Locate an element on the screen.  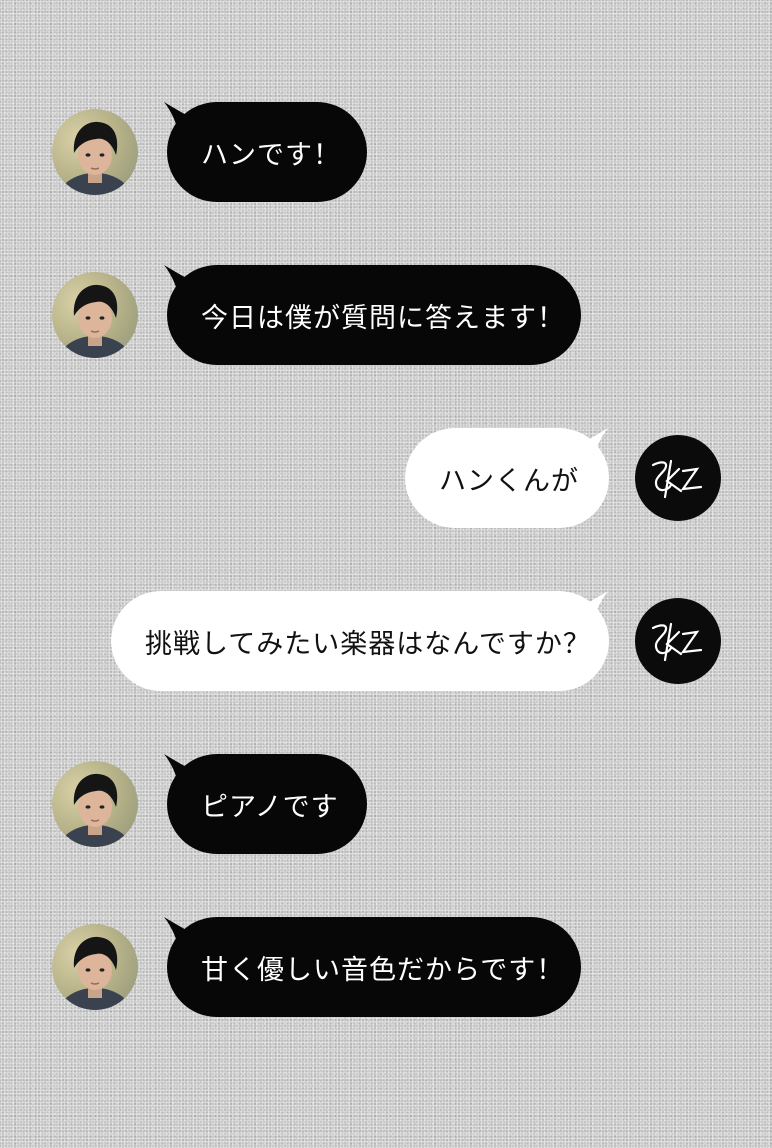
message-row: 今日は僕が質問に答えます！ is located at coordinates (386, 315).